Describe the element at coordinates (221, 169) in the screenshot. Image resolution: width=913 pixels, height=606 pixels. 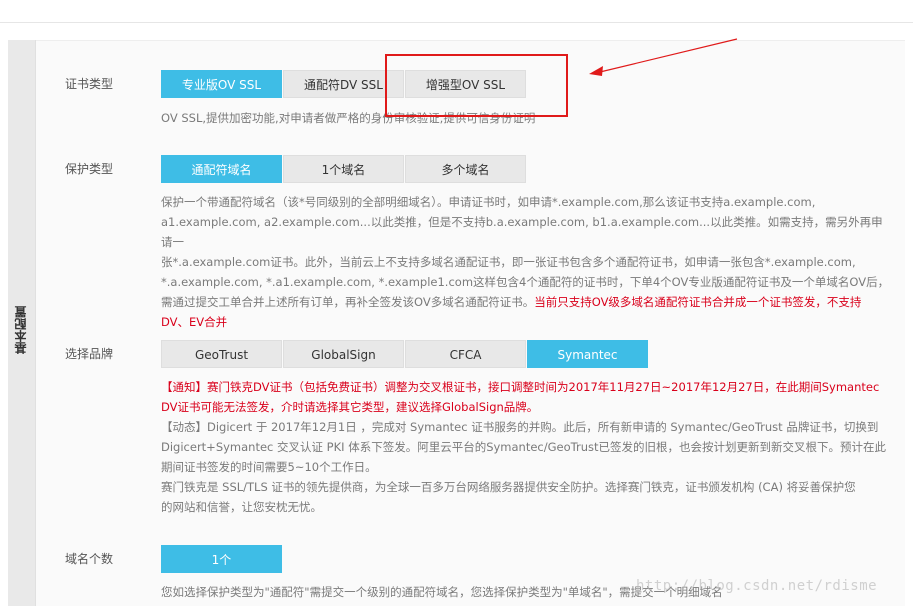
I see `protect-type-option-wildcard: 通配符域名` at that location.